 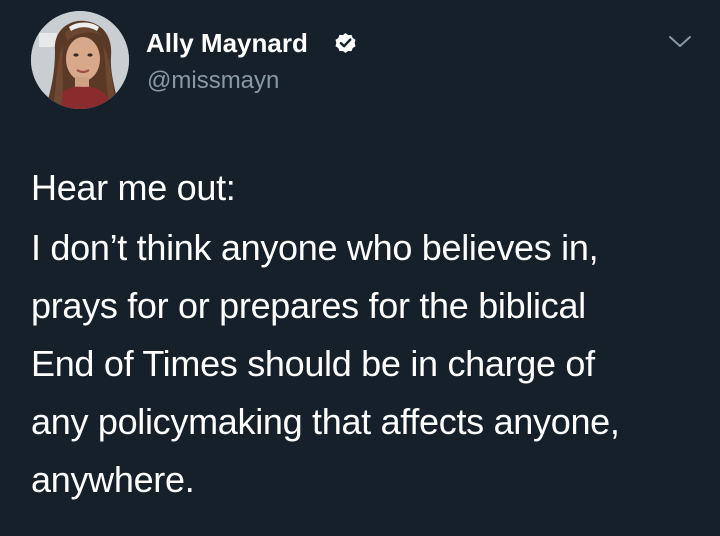 I want to click on chevron-down-icon, so click(x=680, y=42).